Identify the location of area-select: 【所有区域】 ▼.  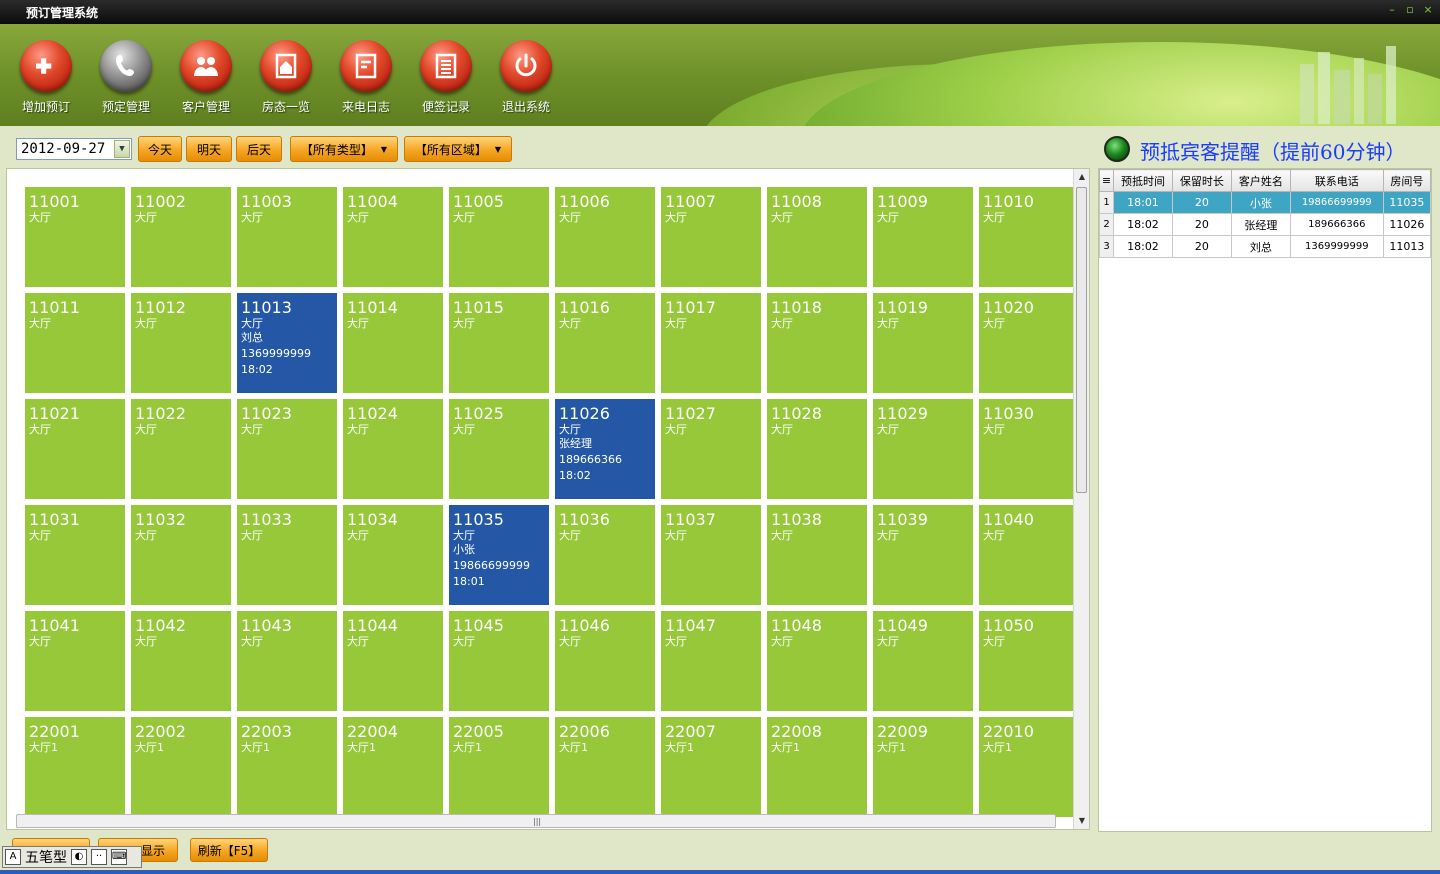
(458, 149).